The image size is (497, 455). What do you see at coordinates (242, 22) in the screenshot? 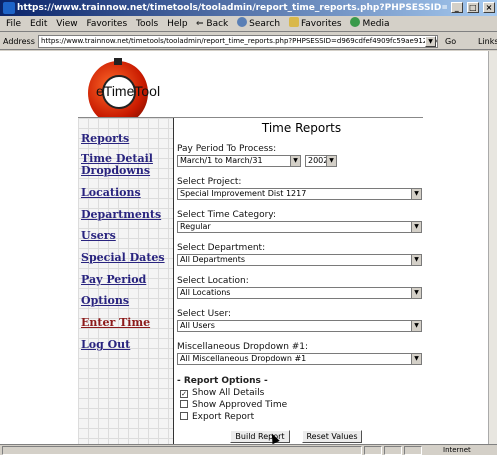
I see `search-icon` at bounding box center [242, 22].